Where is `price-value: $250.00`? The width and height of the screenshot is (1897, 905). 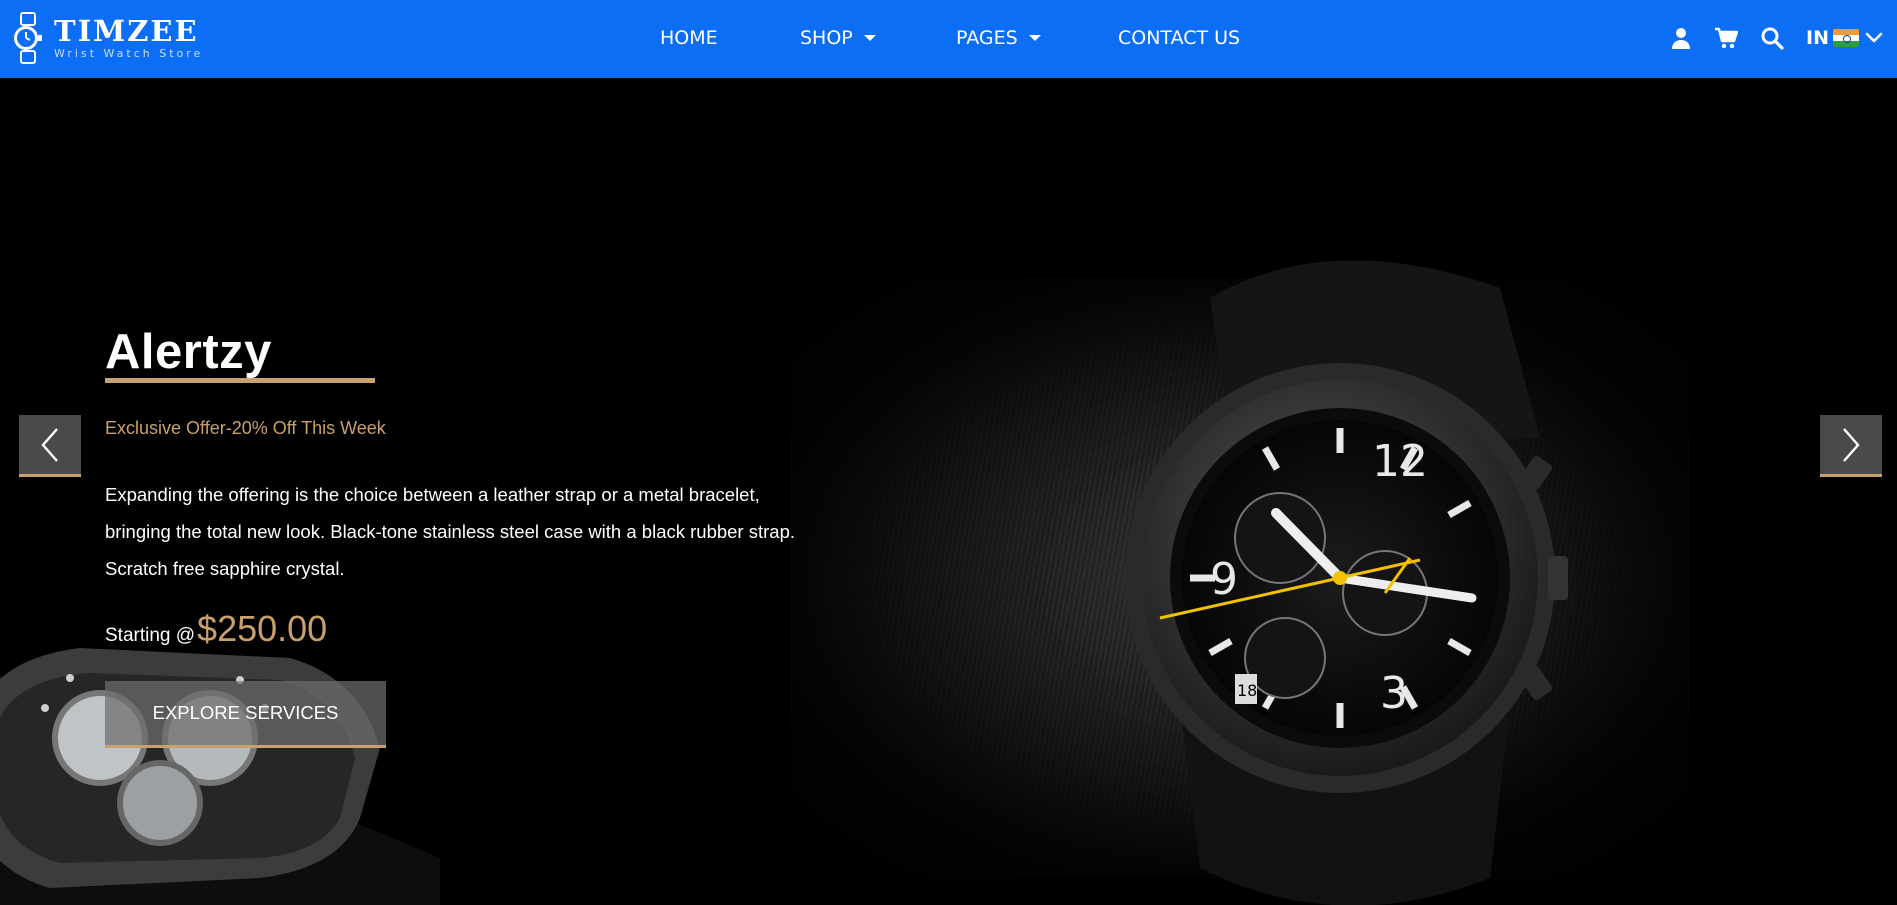 price-value: $250.00 is located at coordinates (262, 628).